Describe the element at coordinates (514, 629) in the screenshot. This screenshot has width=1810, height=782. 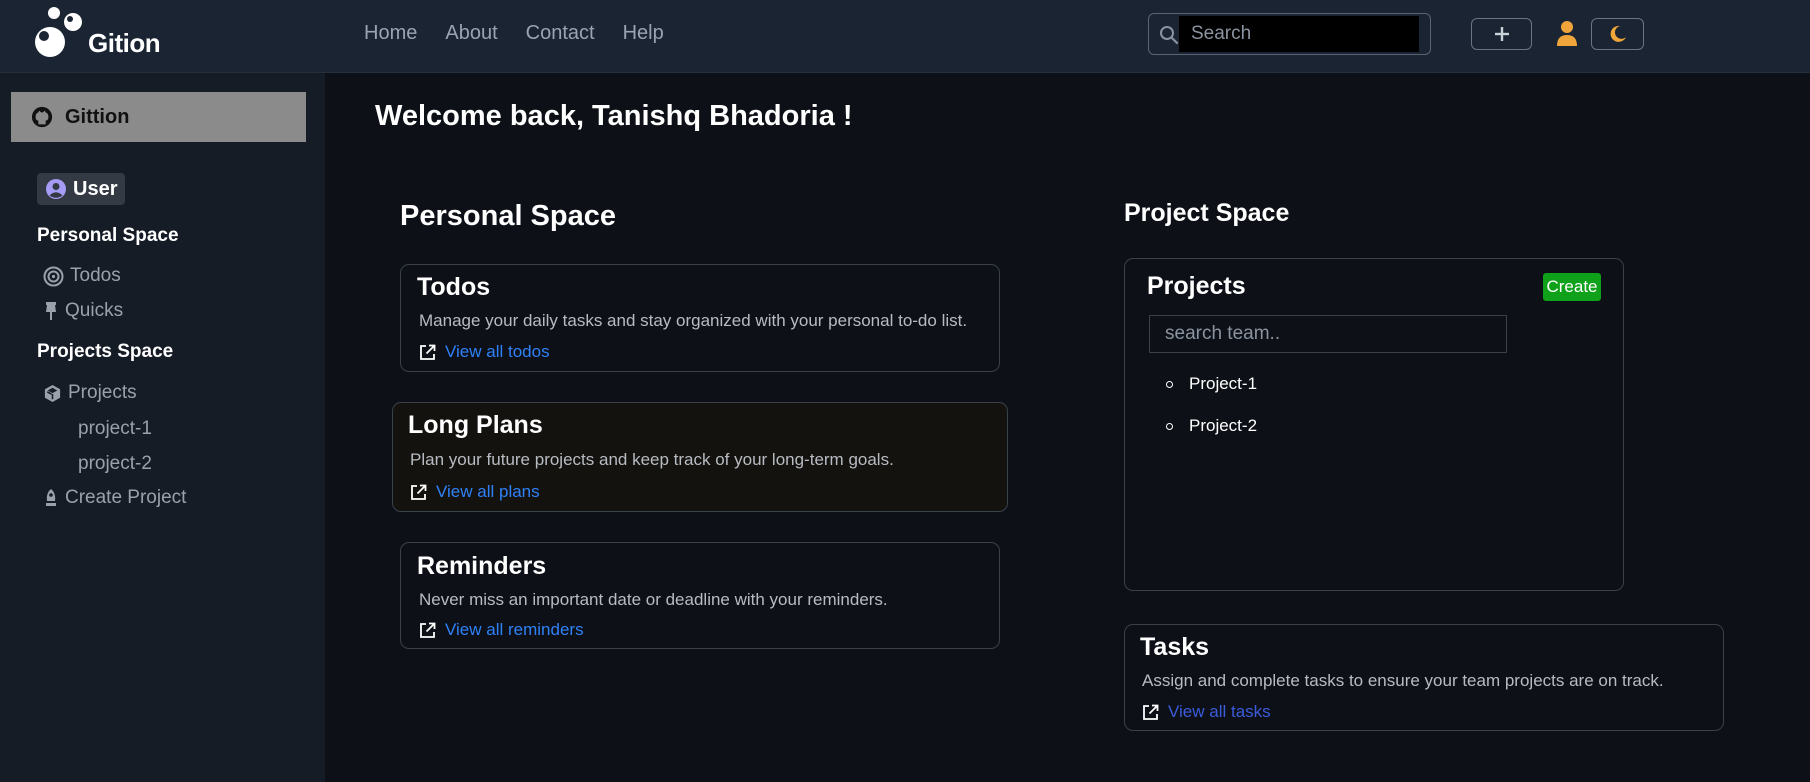
I see `view-all-reminders-label: View all reminders` at that location.